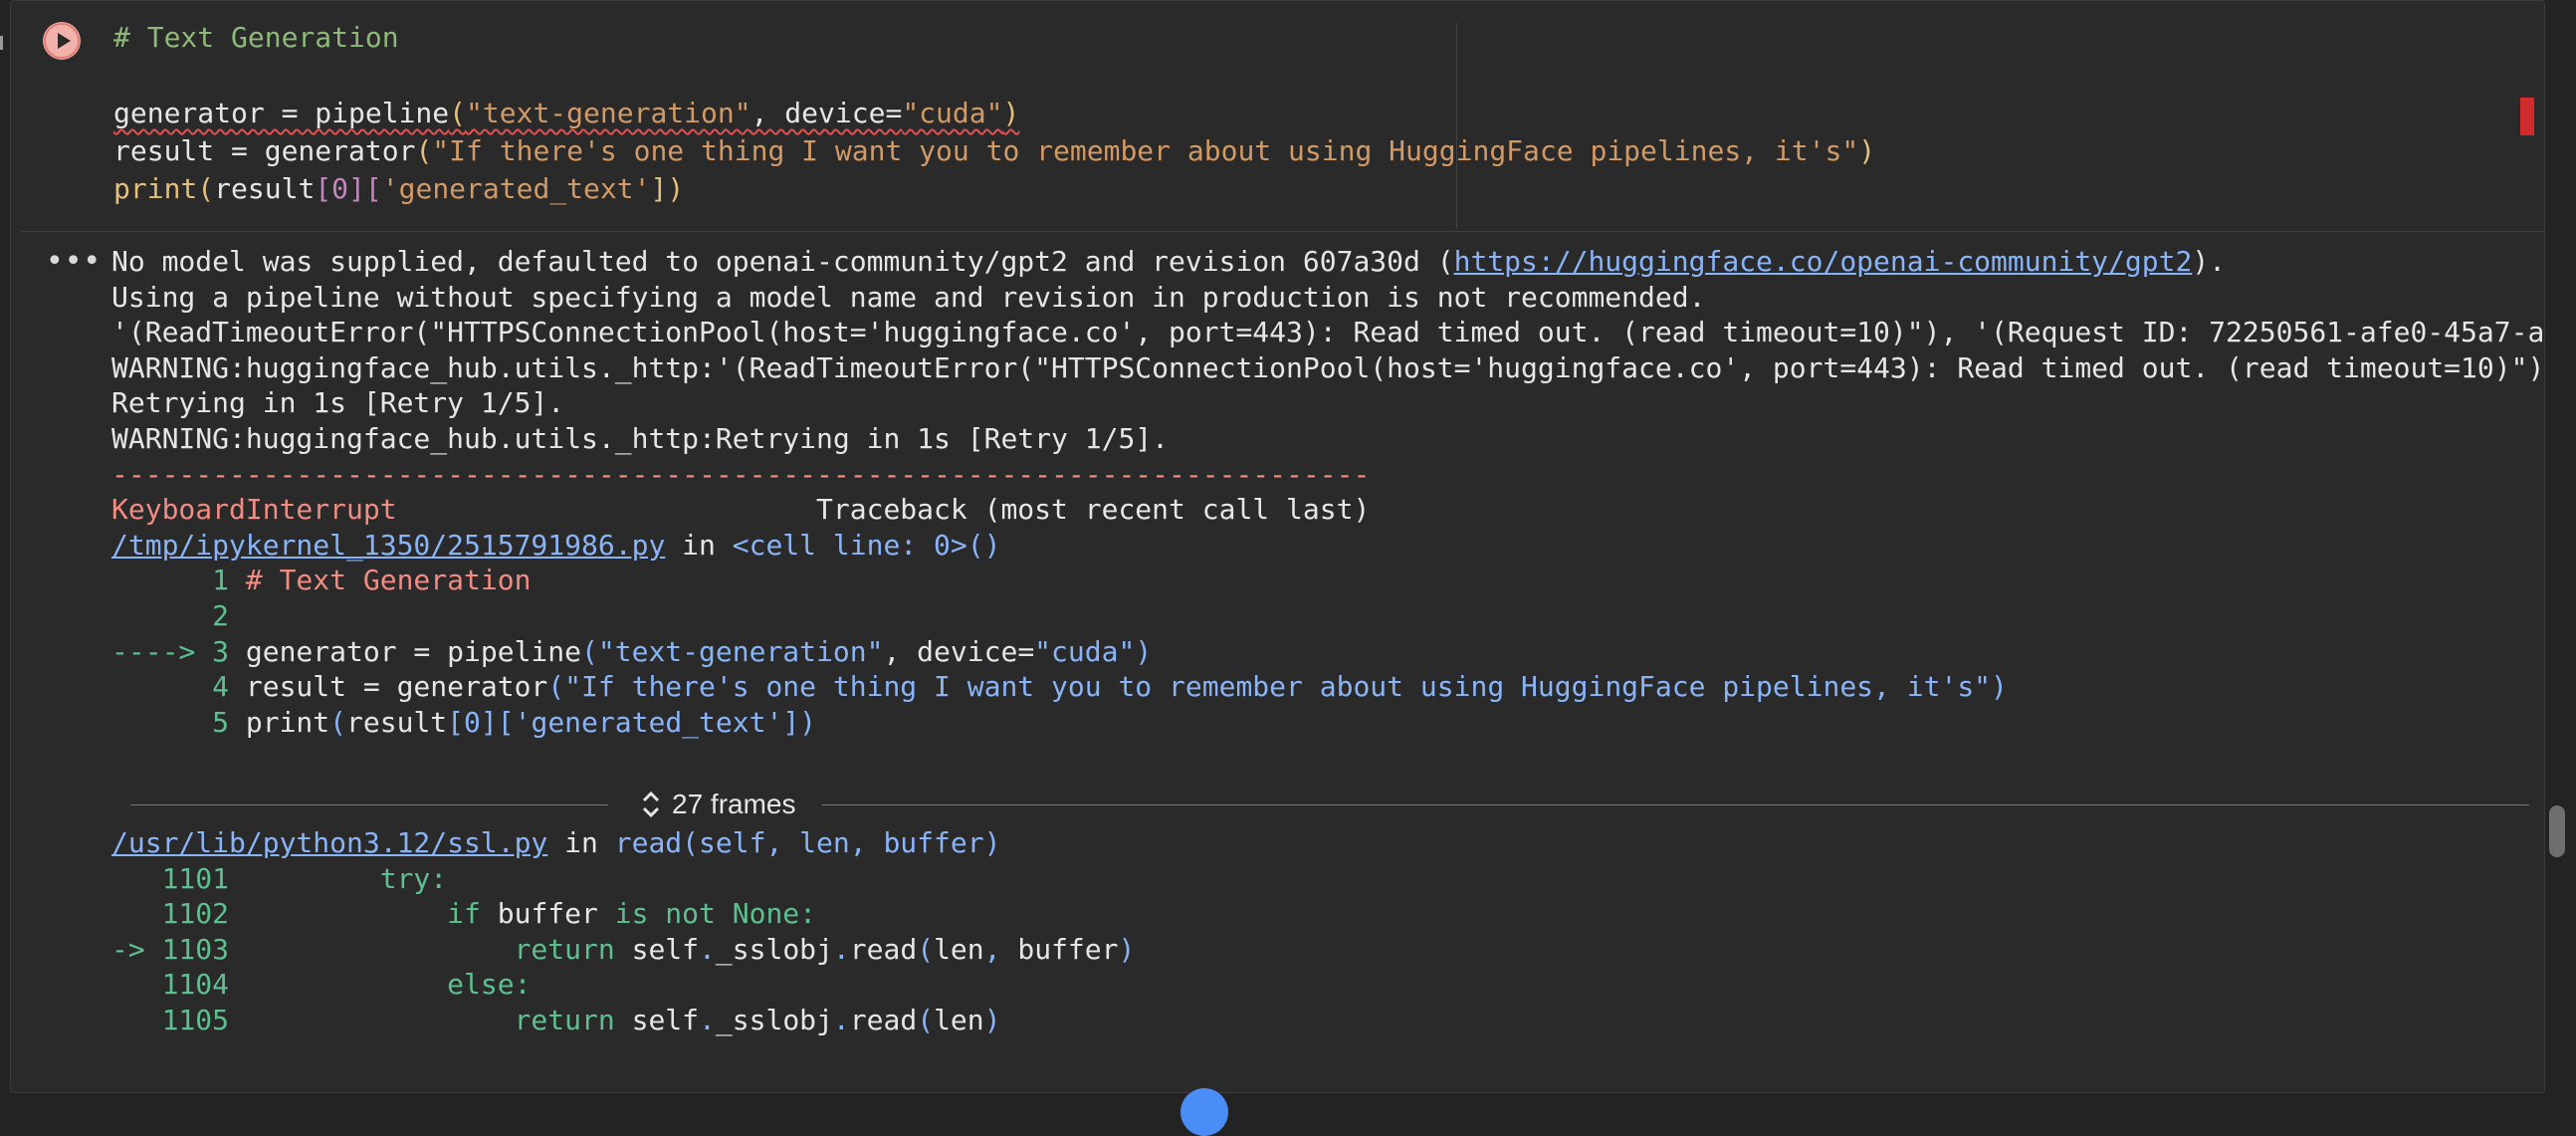  What do you see at coordinates (396, 687) in the screenshot?
I see `output-line-token: result = generator` at bounding box center [396, 687].